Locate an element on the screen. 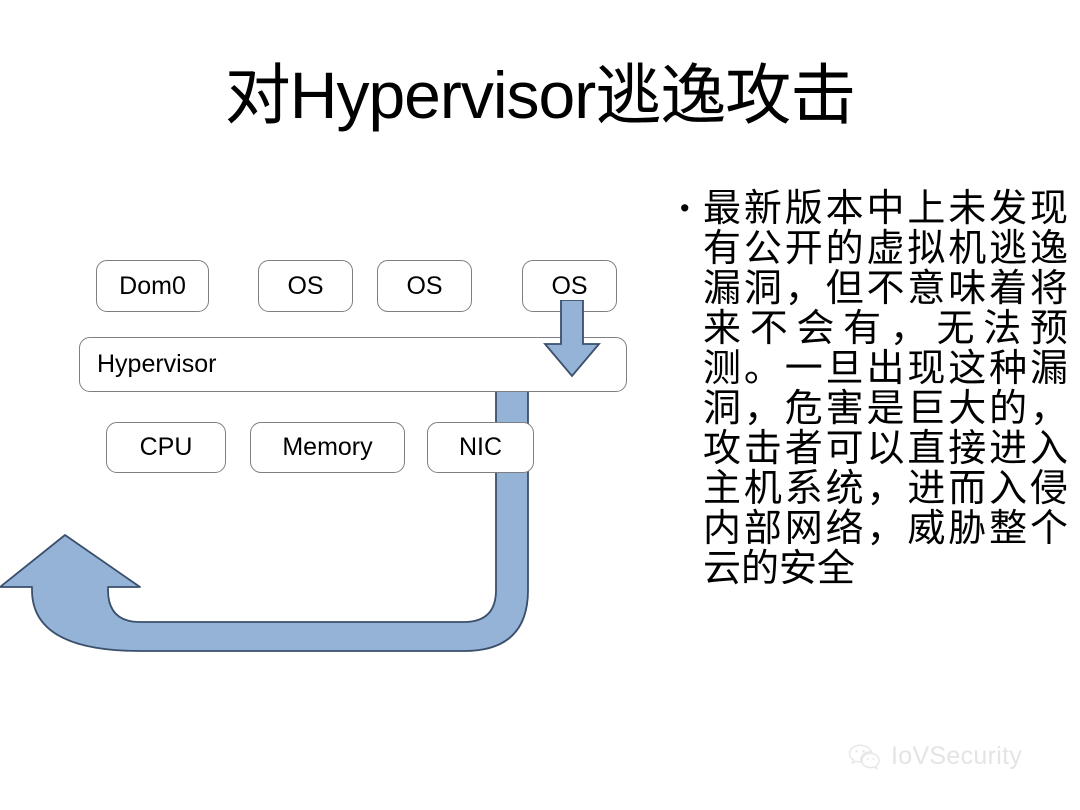 This screenshot has height=810, width=1080. diagram-box-dom0: Dom0 is located at coordinates (152, 286).